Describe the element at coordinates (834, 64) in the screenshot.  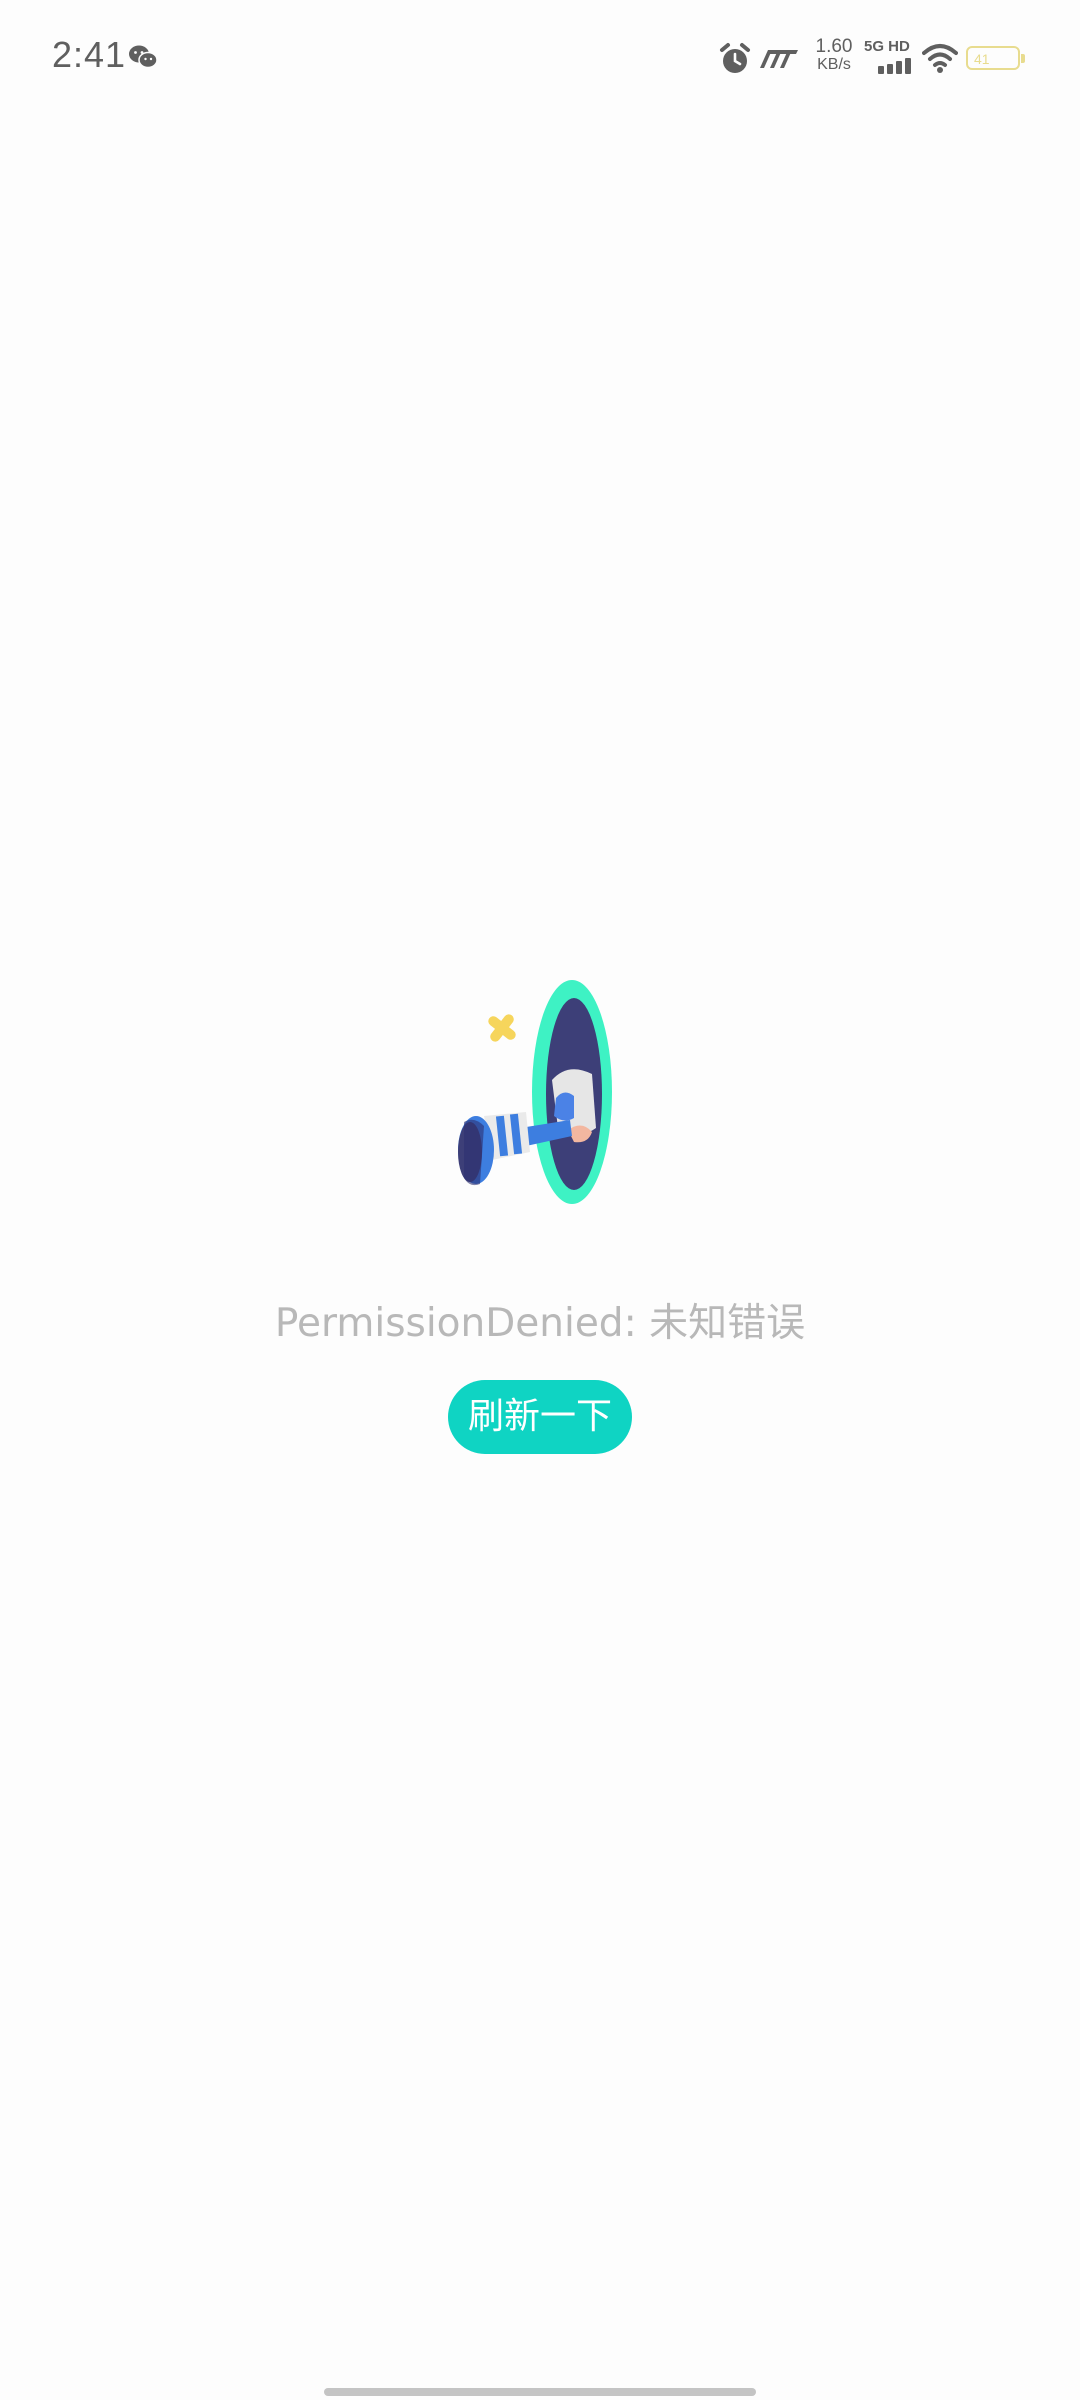
I see `network-speed-unit: KB/s` at that location.